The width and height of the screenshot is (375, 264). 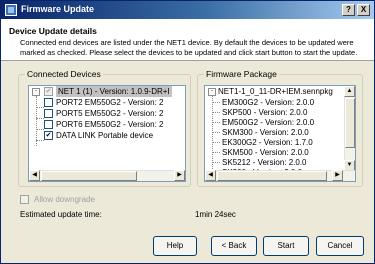 I want to click on data-link-checkbox: ✔, so click(x=48, y=135).